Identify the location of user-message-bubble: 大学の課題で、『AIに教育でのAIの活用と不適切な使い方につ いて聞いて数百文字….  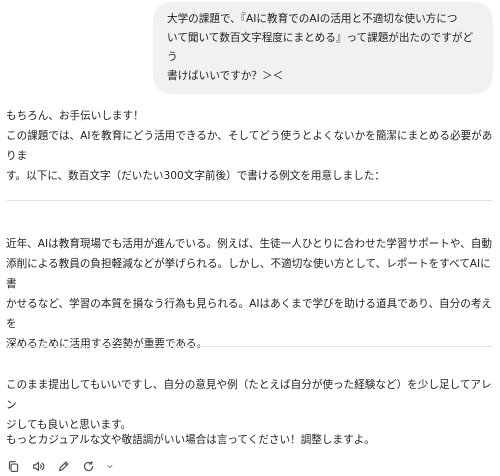
(323, 48).